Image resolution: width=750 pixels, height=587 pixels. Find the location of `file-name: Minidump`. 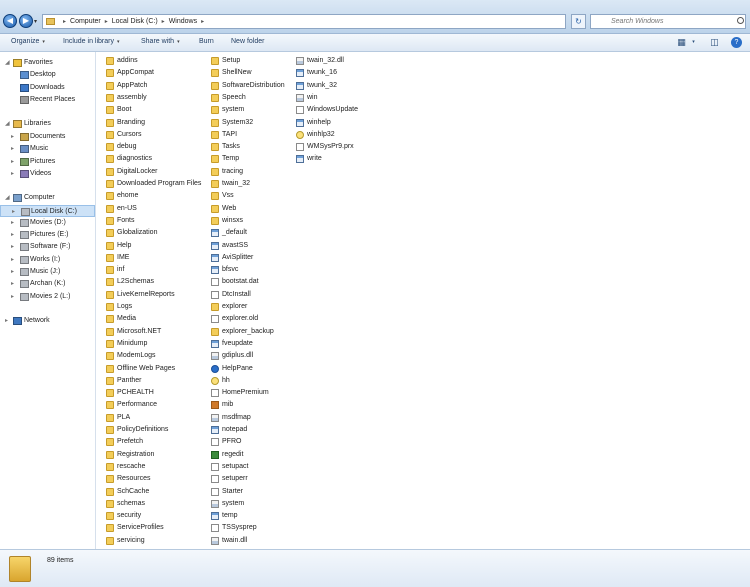

file-name: Minidump is located at coordinates (132, 343).